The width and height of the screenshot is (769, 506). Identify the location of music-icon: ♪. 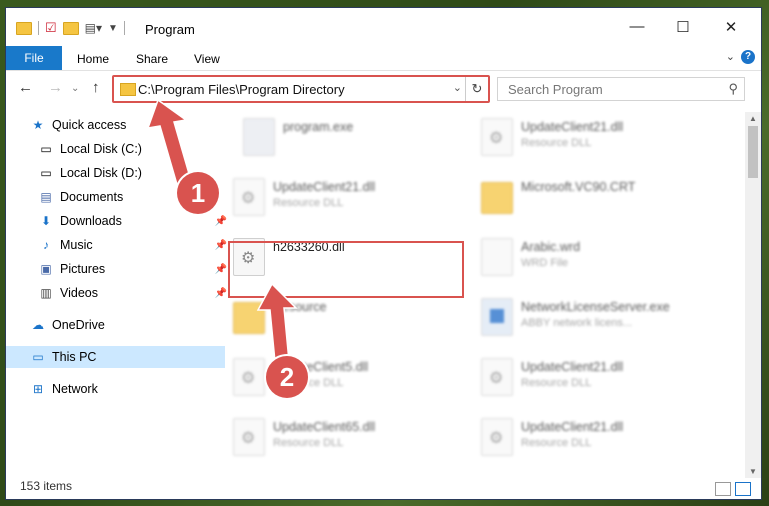
(46, 245).